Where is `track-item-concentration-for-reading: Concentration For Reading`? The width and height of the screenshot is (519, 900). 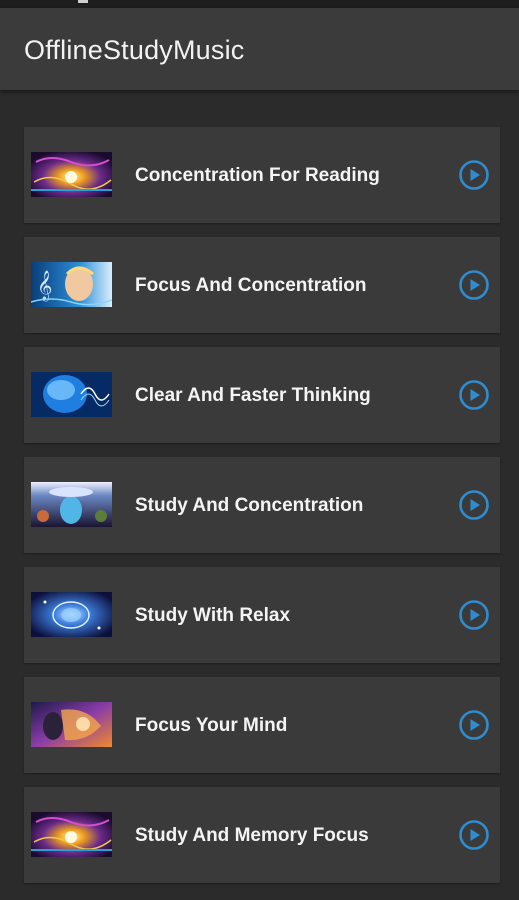
track-item-concentration-for-reading: Concentration For Reading is located at coordinates (262, 175).